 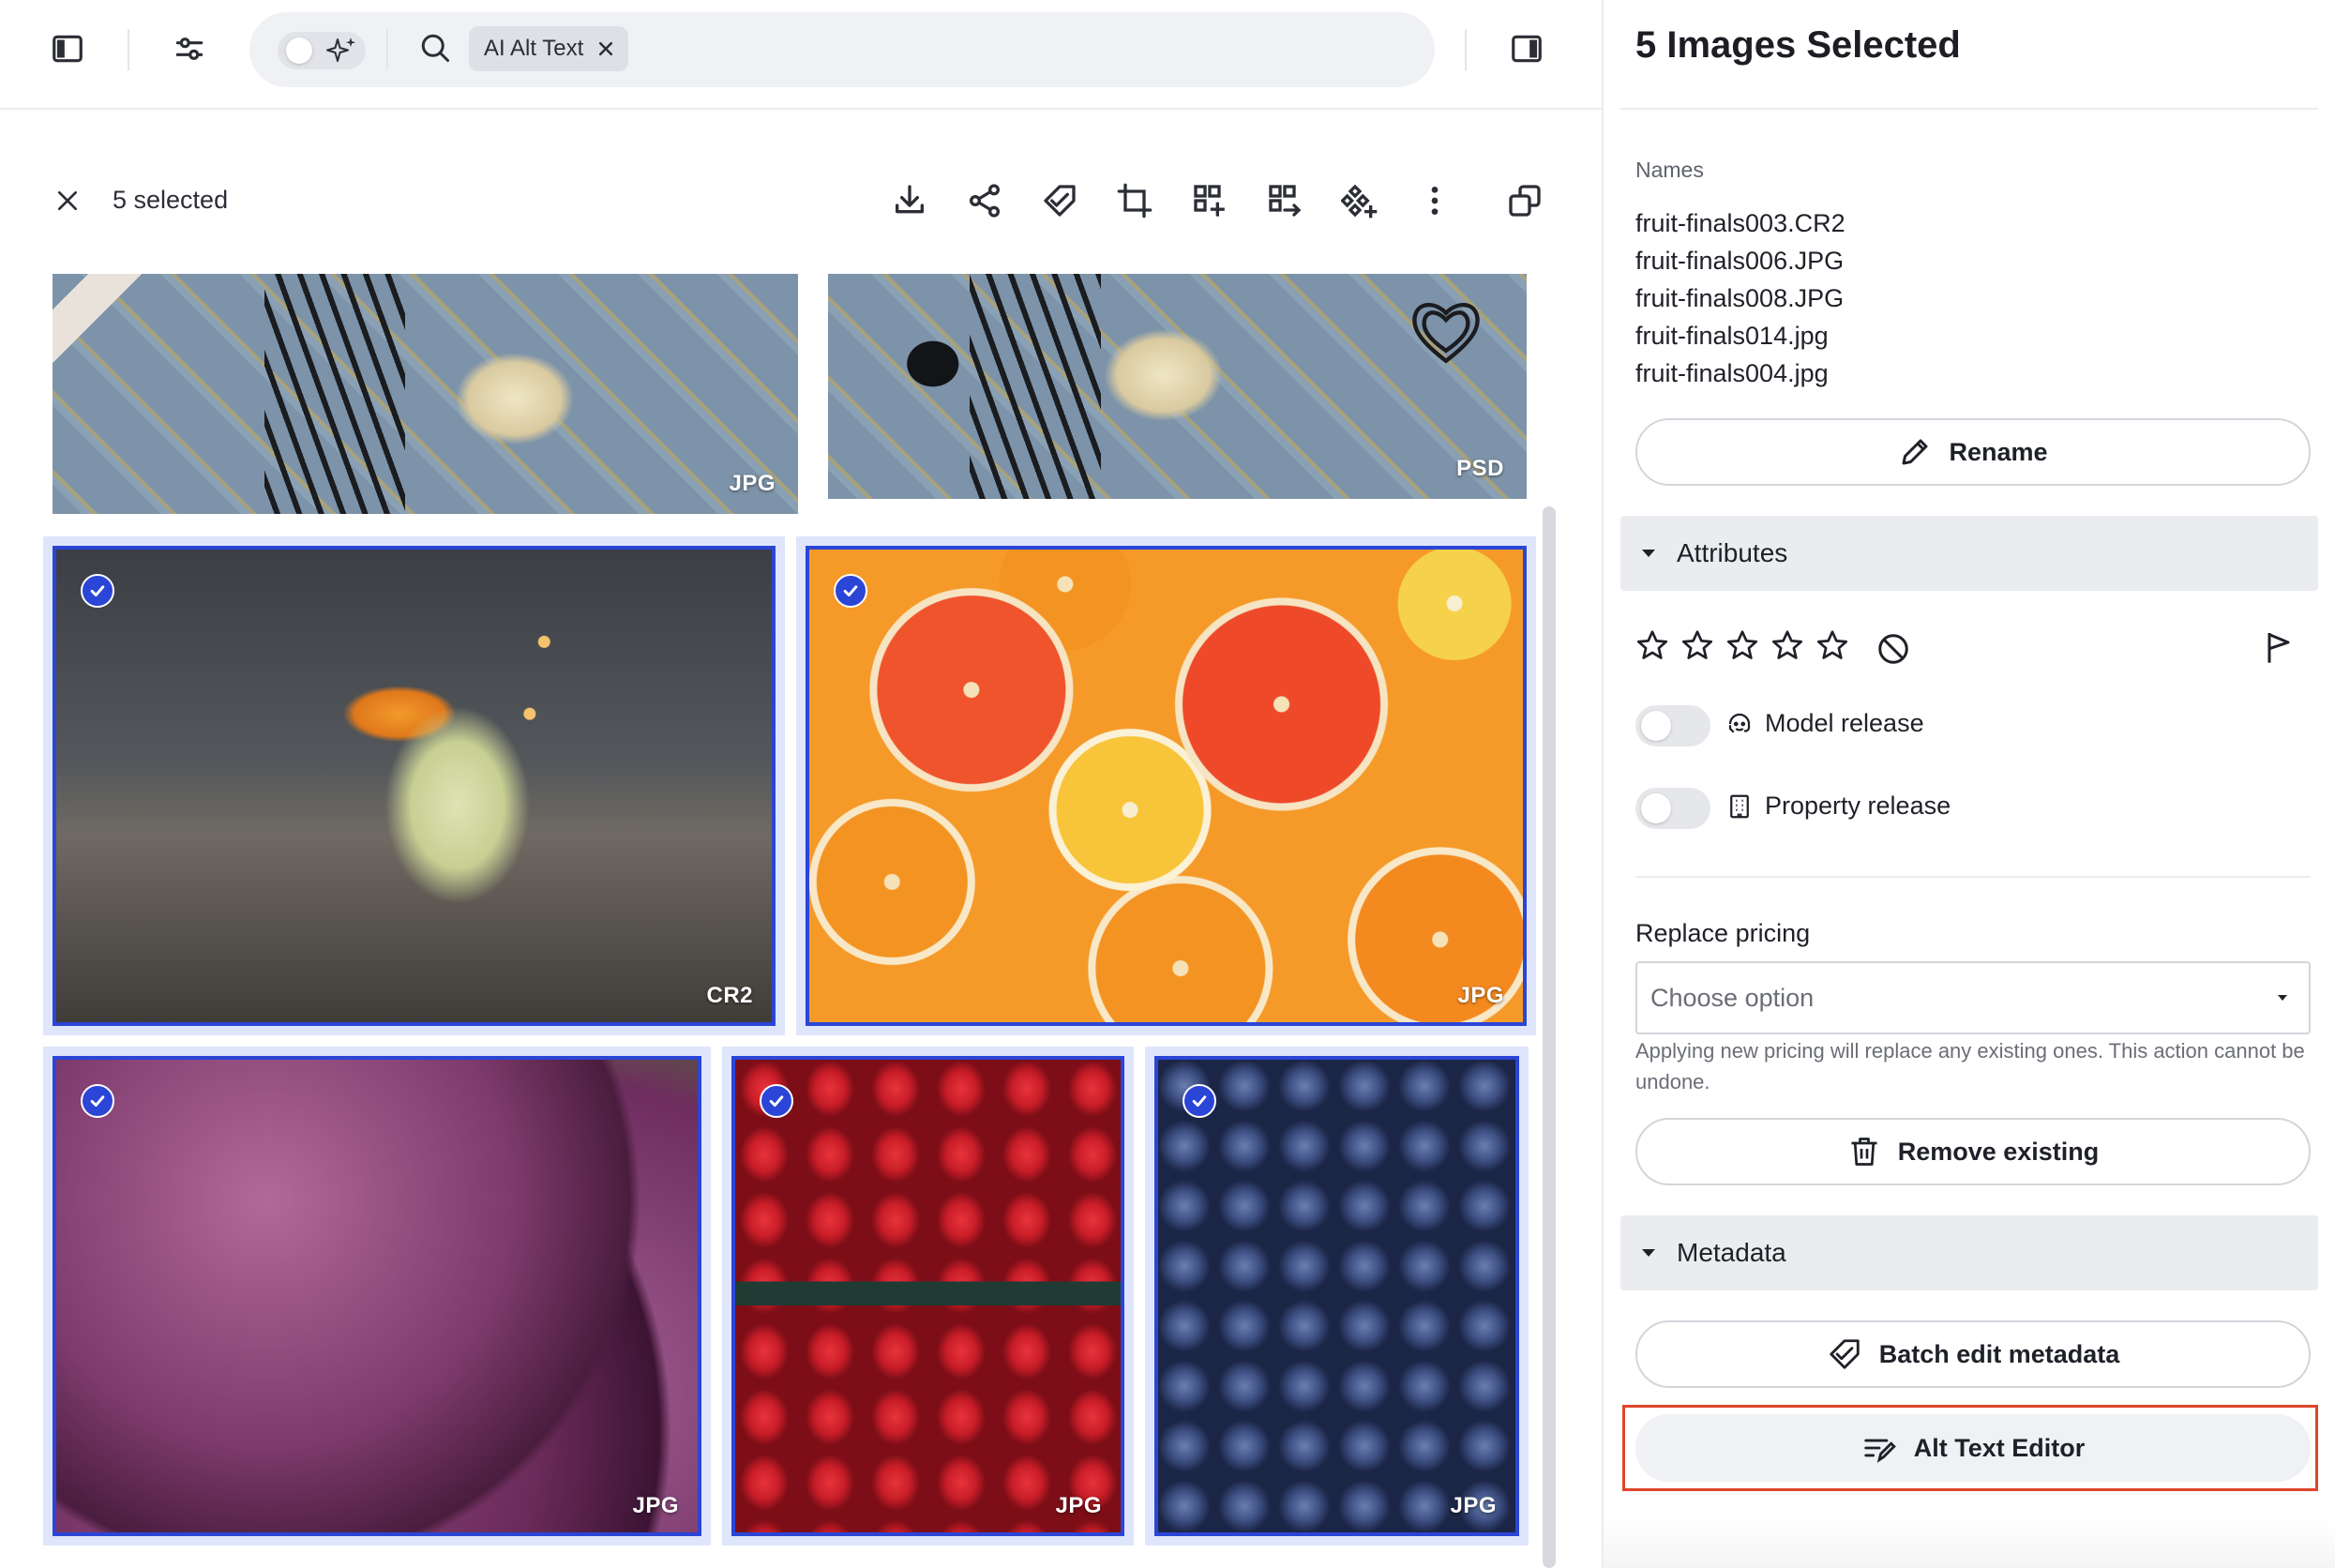 What do you see at coordinates (1740, 223) in the screenshot?
I see `file-name: fruit-finals003.CR2` at bounding box center [1740, 223].